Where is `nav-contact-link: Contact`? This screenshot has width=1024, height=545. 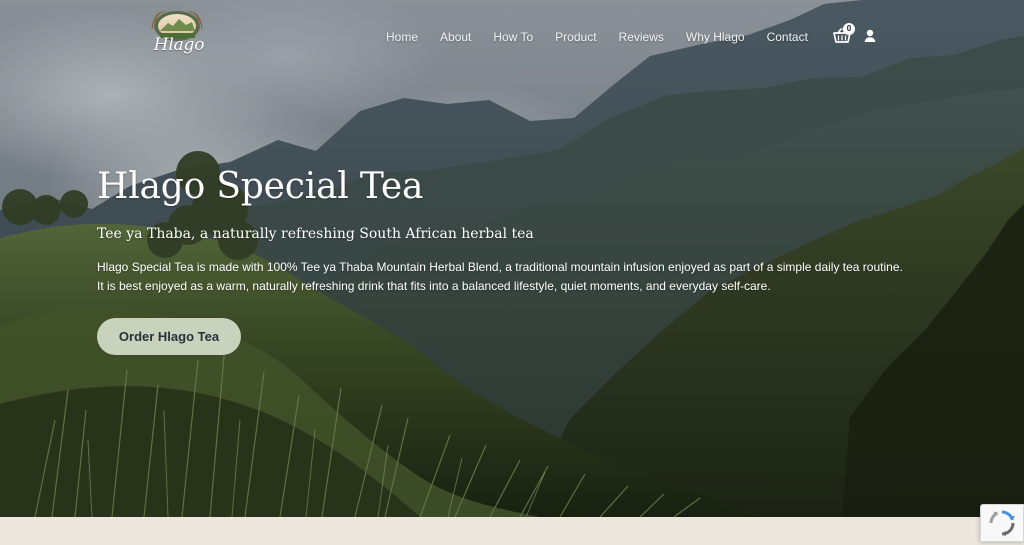
nav-contact-link: Contact is located at coordinates (787, 37).